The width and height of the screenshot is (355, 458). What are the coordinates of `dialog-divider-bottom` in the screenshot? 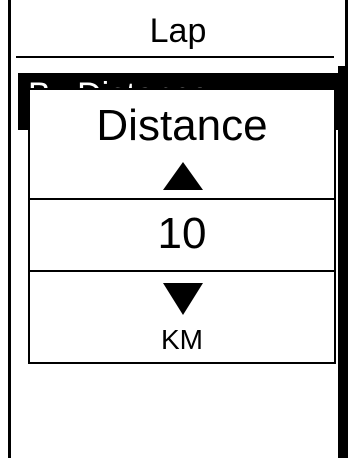 It's located at (182, 271).